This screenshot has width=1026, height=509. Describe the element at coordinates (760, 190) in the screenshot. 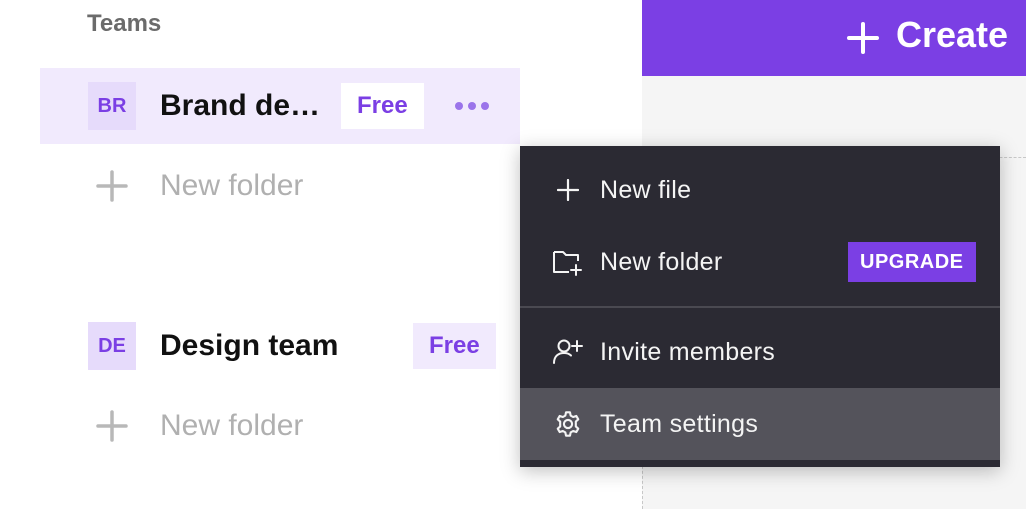

I see `menu-item-new-file: New file` at that location.